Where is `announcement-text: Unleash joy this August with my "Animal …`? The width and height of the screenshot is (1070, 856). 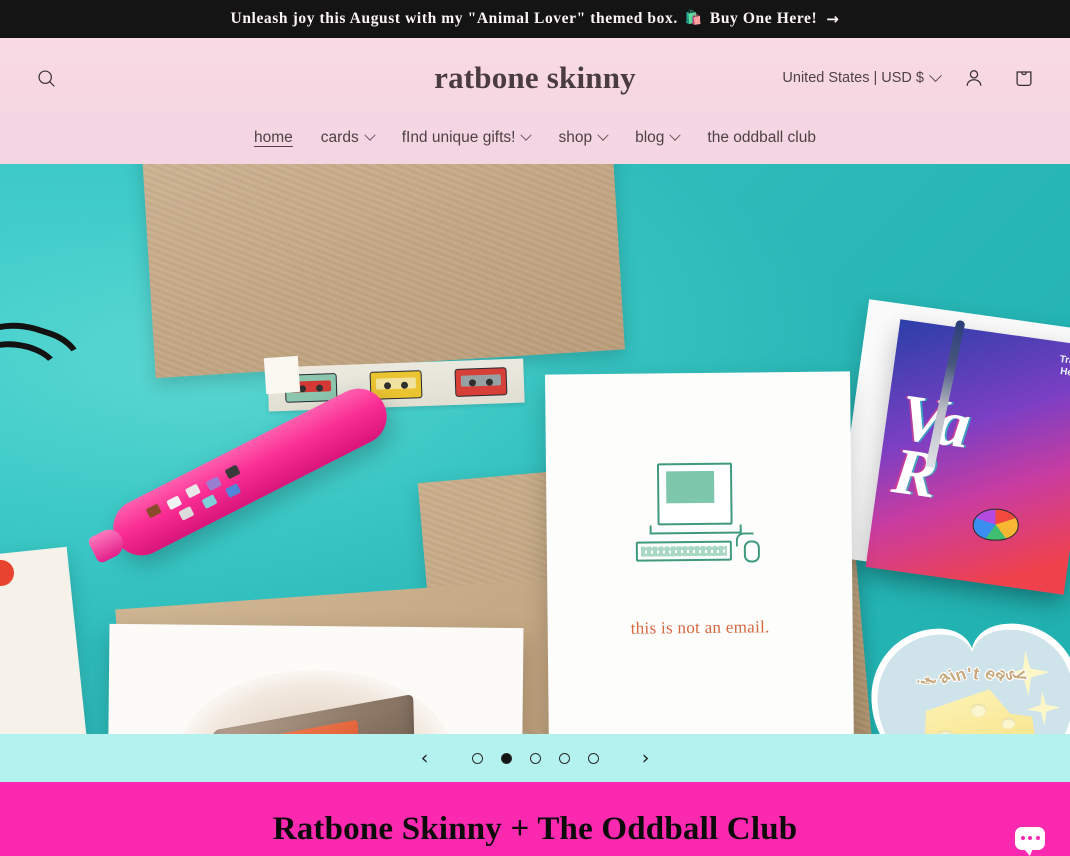
announcement-text: Unleash joy this August with my "Animal … is located at coordinates (454, 18).